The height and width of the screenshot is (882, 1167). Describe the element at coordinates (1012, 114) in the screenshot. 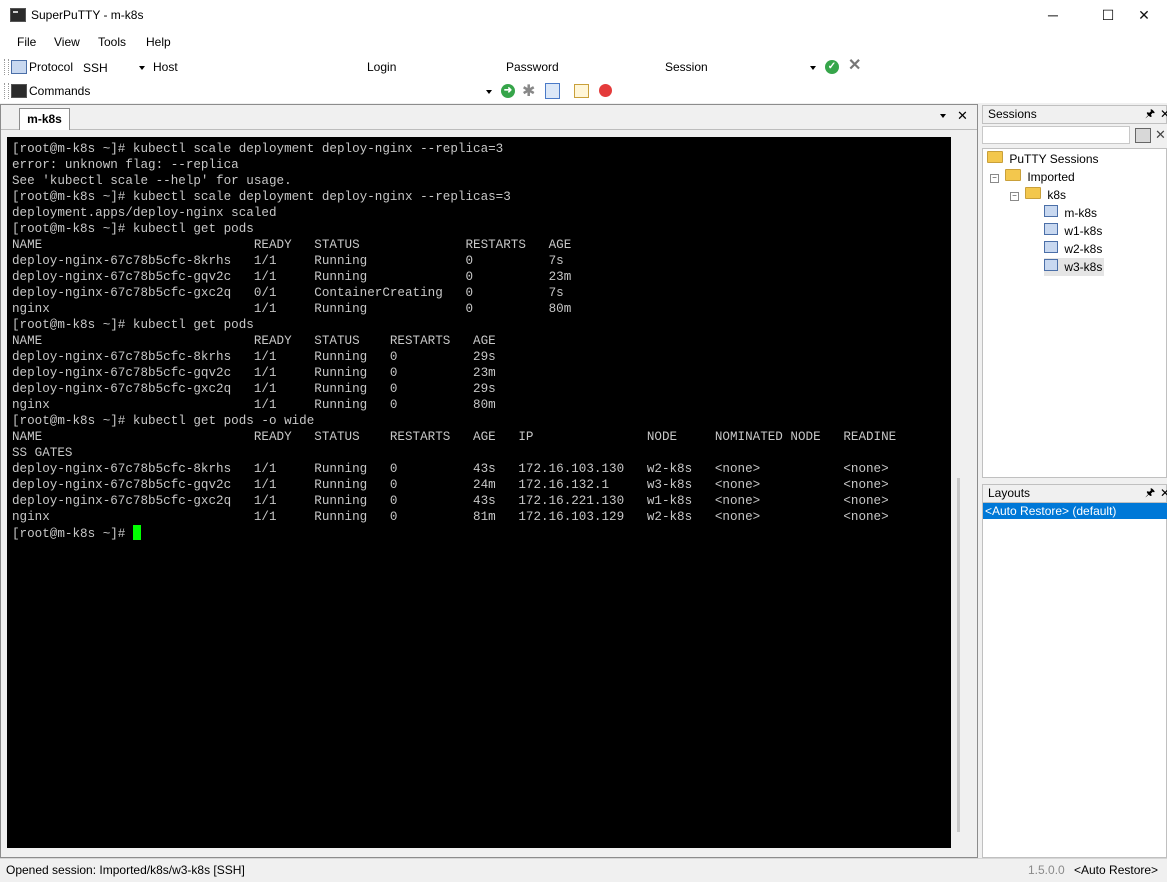

I see `sessions-title: Sessions` at that location.